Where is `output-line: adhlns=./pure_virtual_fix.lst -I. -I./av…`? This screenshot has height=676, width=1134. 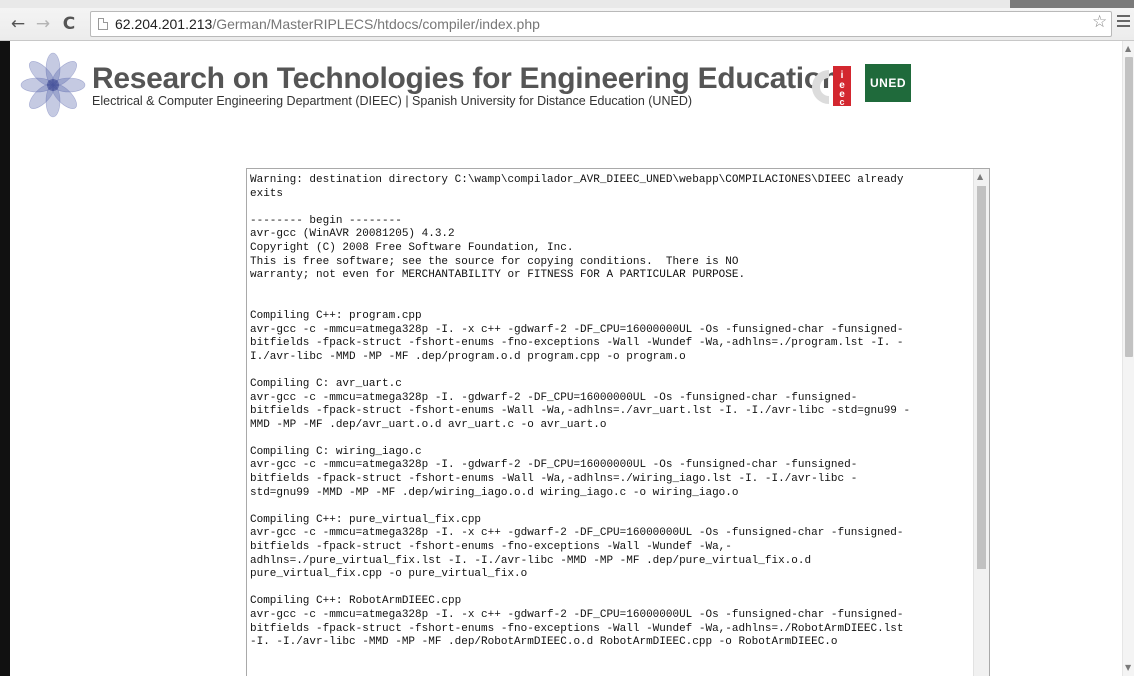 output-line: adhlns=./pure_virtual_fix.lst -I. -I./av… is located at coordinates (531, 560).